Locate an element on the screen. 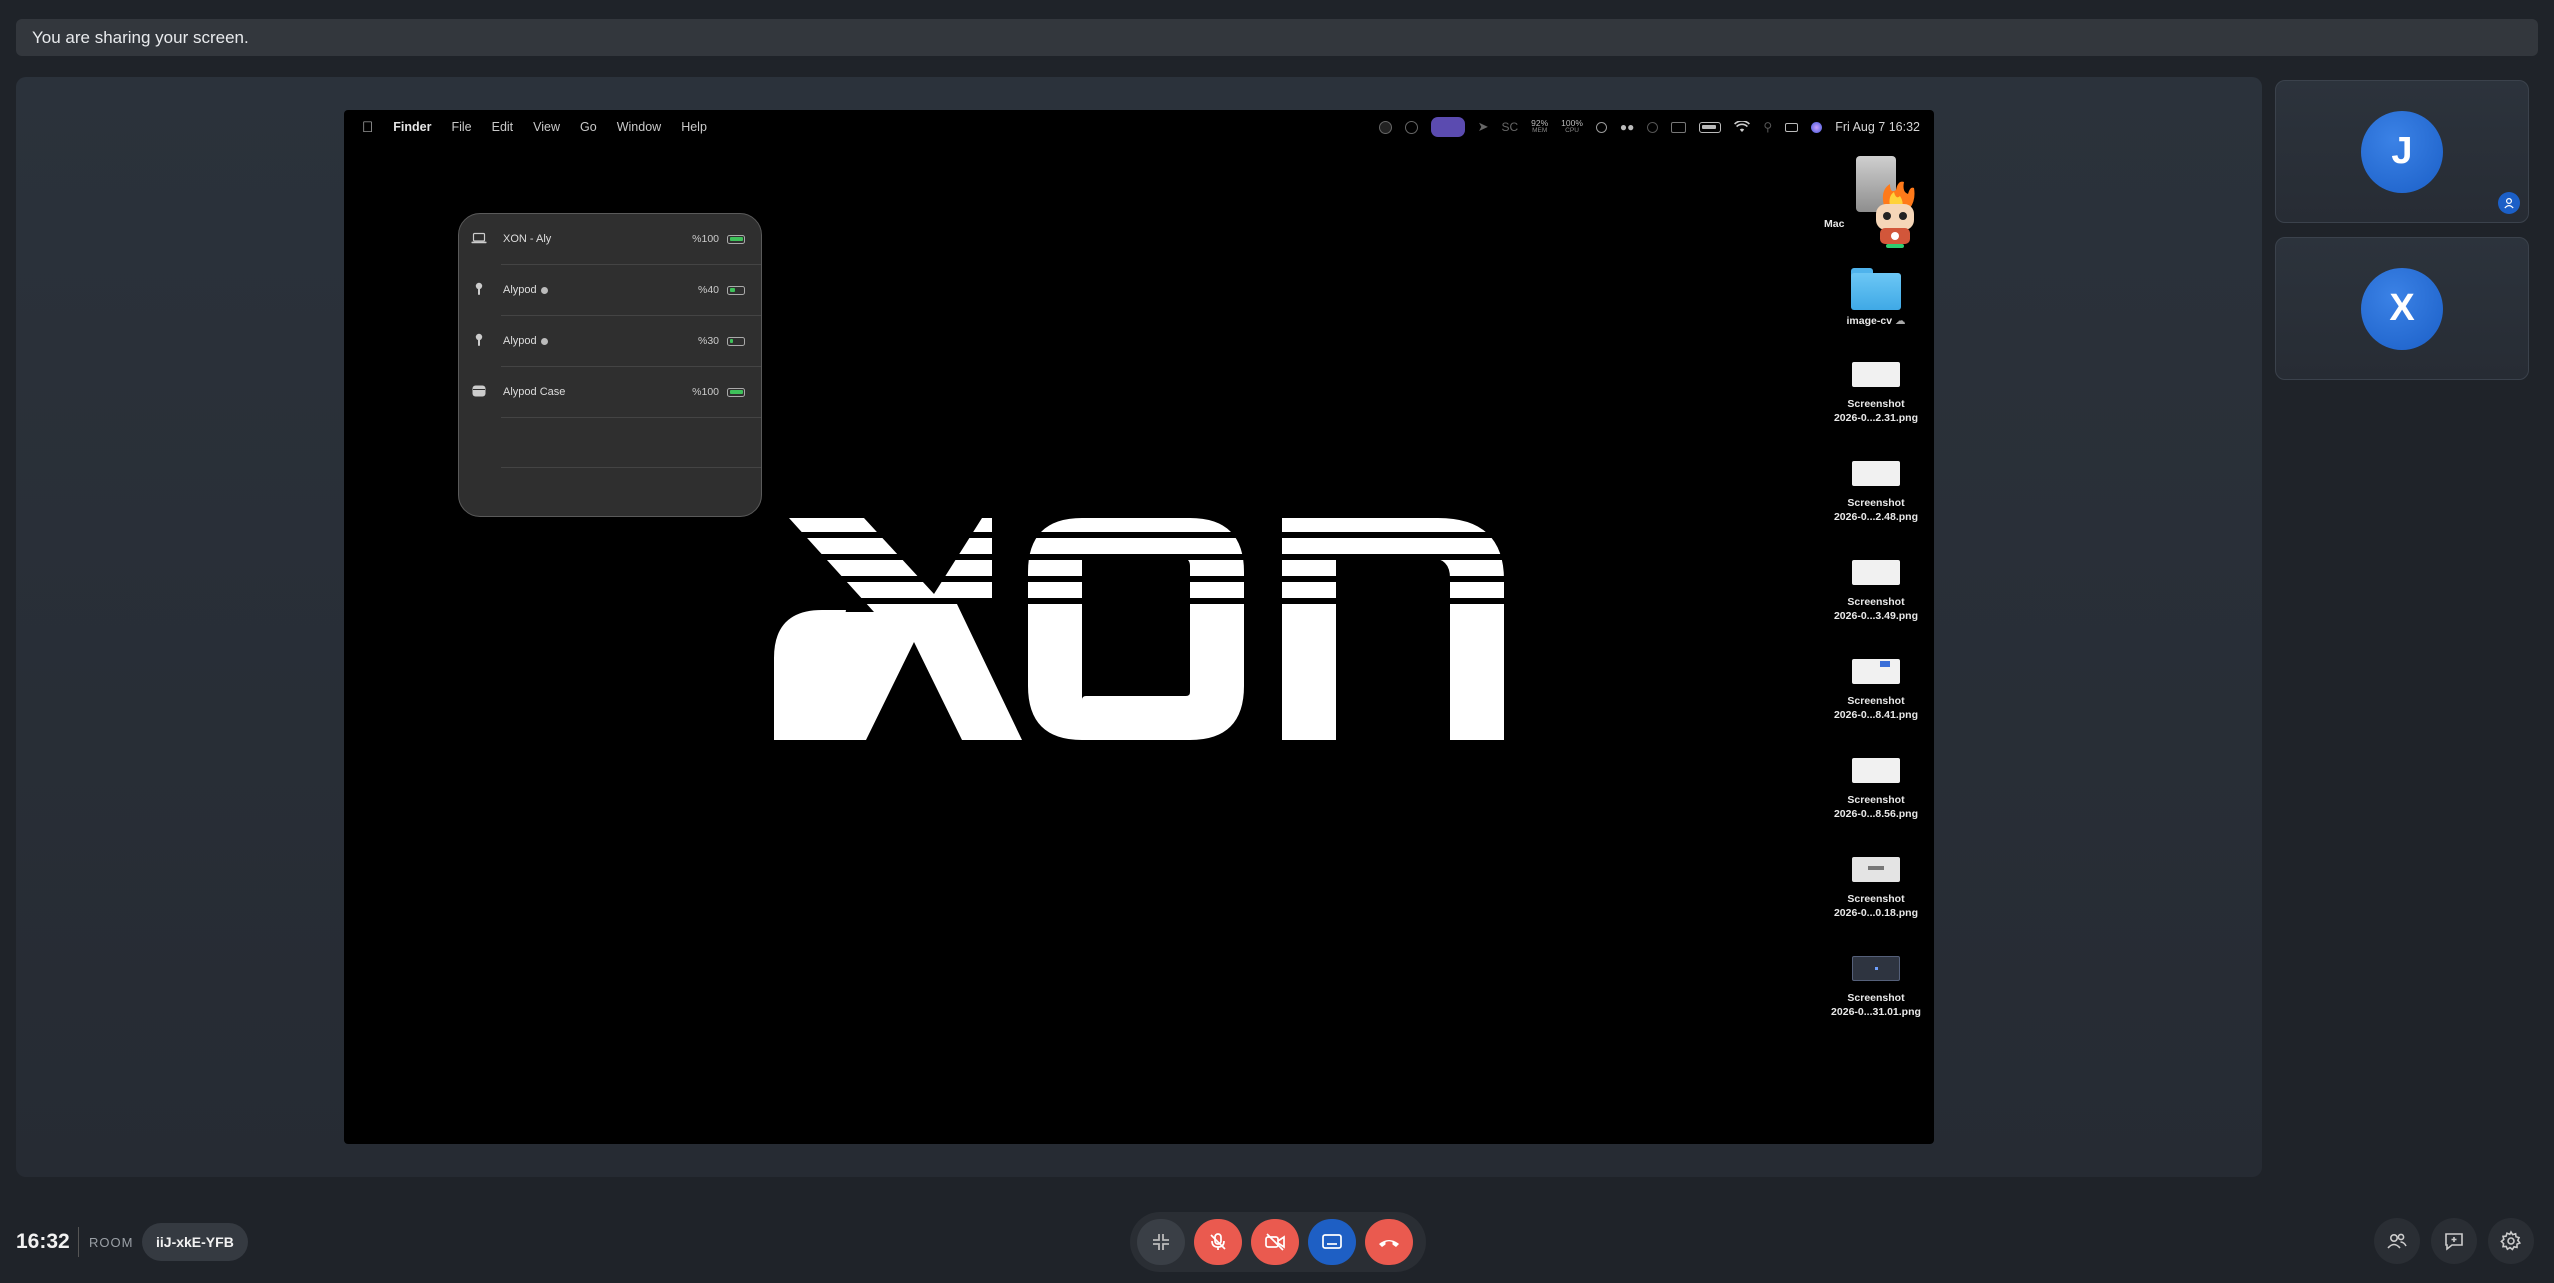 The height and width of the screenshot is (1283, 2554). camera-off-icon is located at coordinates (1275, 1242).